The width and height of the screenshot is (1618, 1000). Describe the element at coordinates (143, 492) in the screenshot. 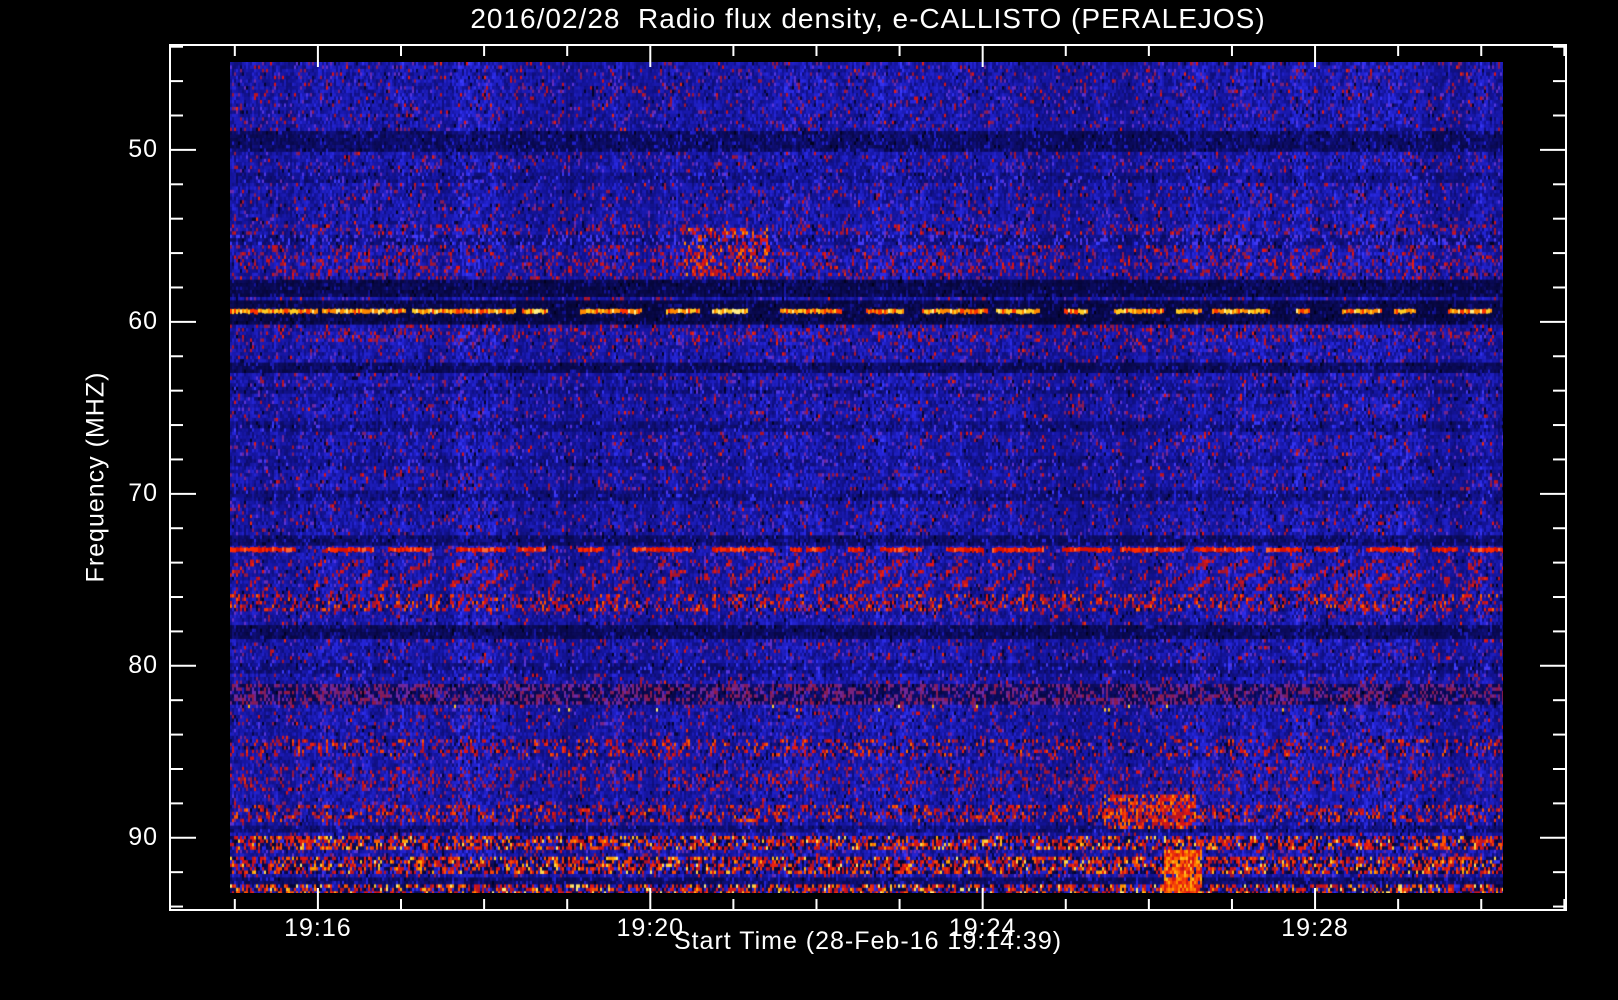

I see `y-tick-label: 70` at that location.